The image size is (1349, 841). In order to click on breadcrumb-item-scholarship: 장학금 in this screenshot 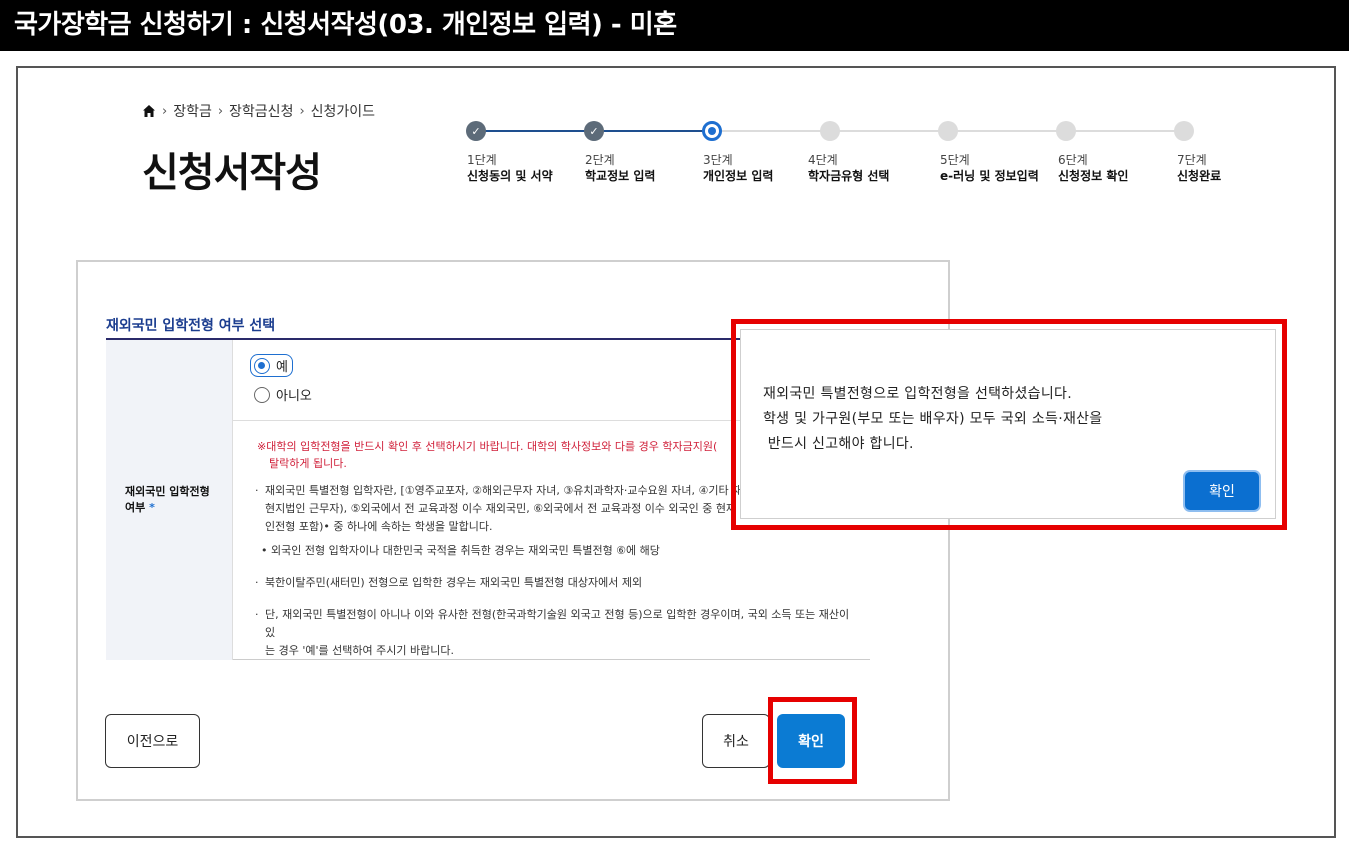, I will do `click(192, 111)`.